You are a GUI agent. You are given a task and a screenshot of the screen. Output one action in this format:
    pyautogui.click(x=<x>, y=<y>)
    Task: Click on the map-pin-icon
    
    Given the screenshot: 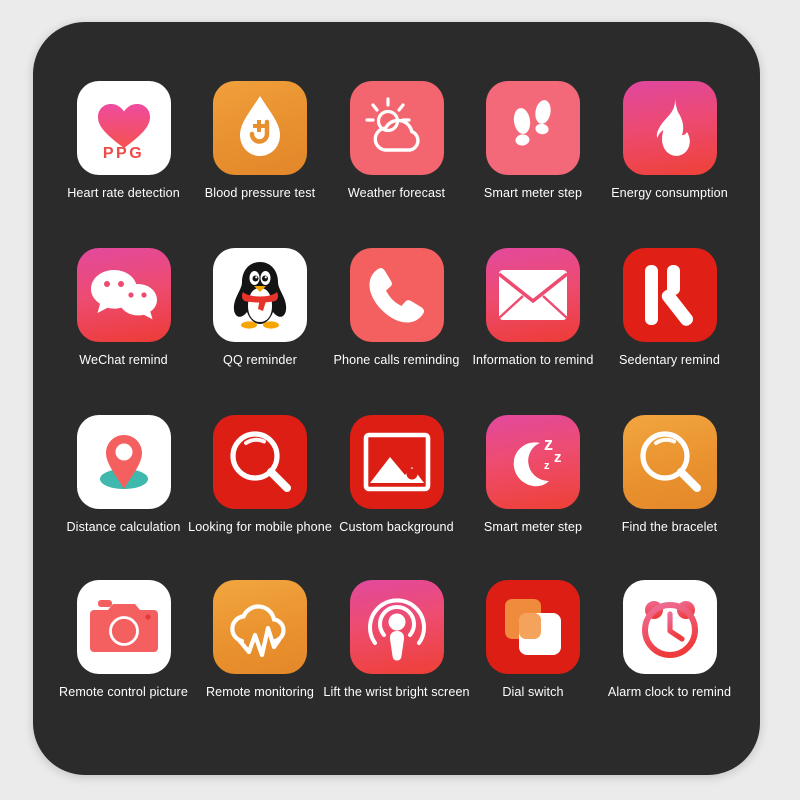 What is the action you would take?
    pyautogui.click(x=123, y=462)
    